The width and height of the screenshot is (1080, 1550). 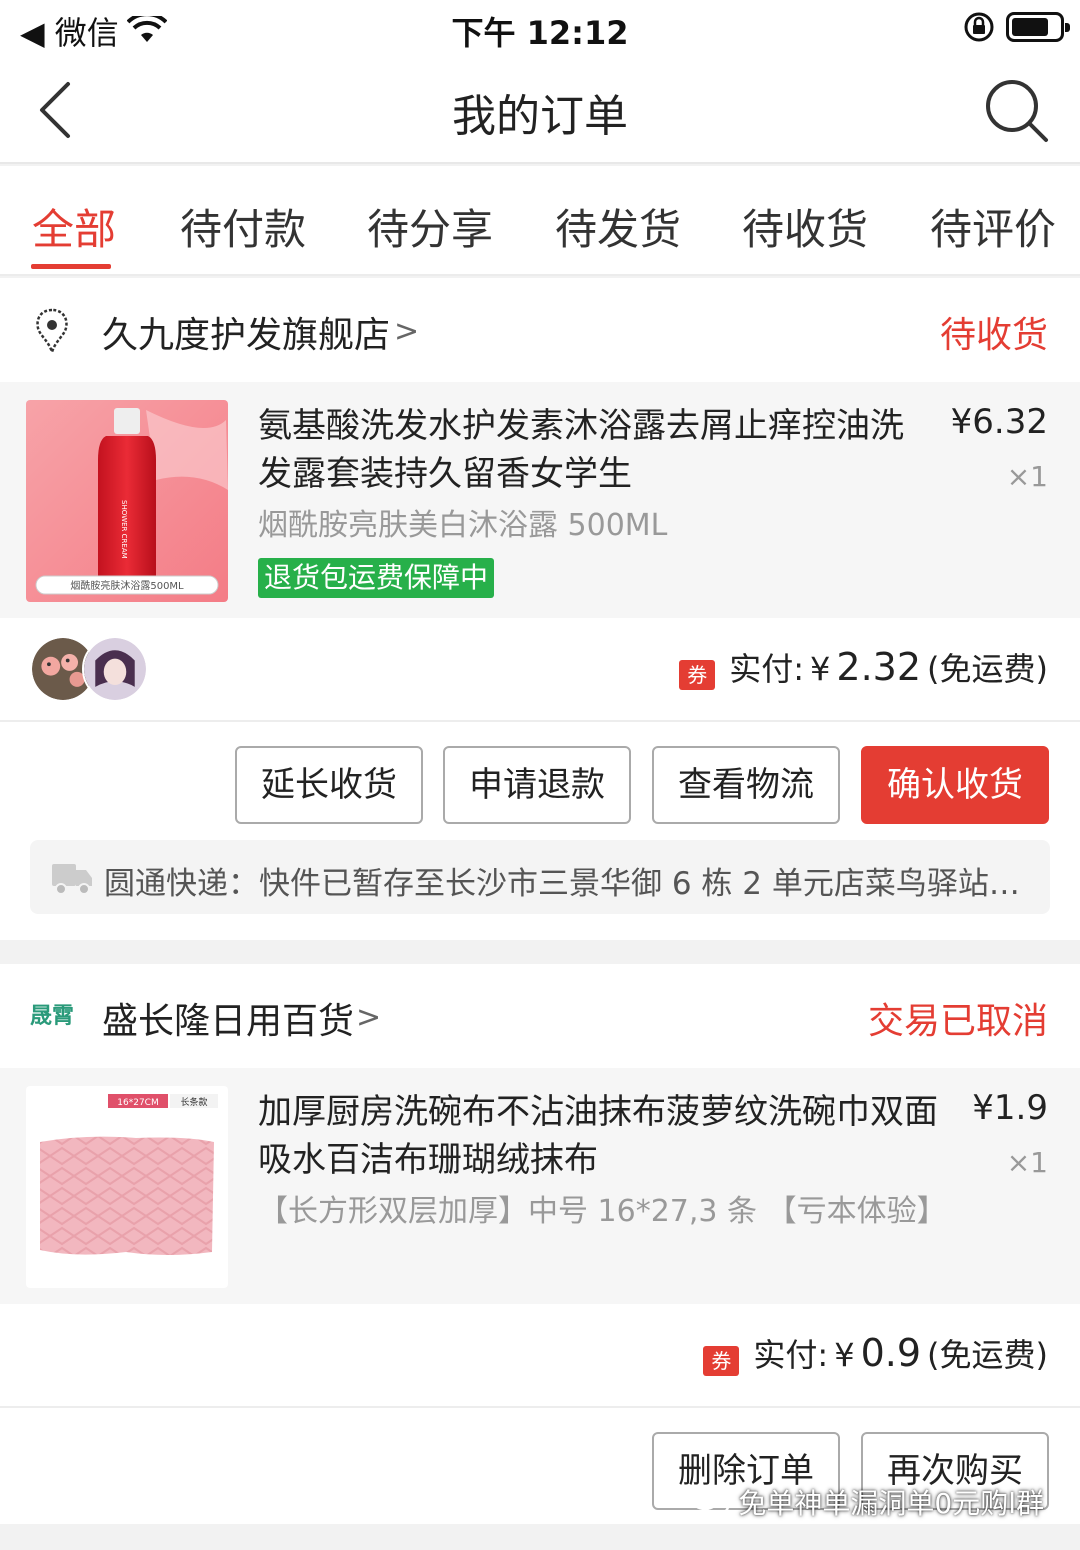 What do you see at coordinates (72, 879) in the screenshot?
I see `truck-icon` at bounding box center [72, 879].